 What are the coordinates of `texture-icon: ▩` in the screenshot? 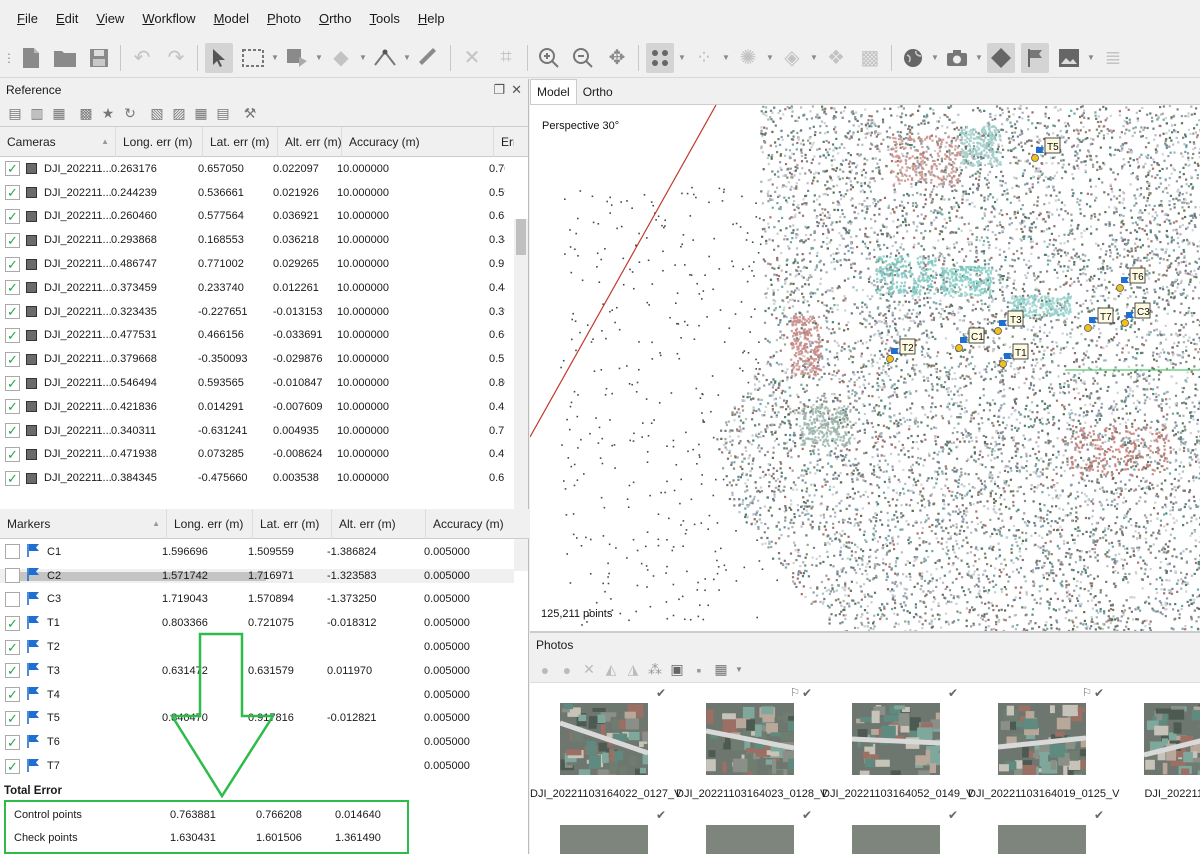 It's located at (870, 58).